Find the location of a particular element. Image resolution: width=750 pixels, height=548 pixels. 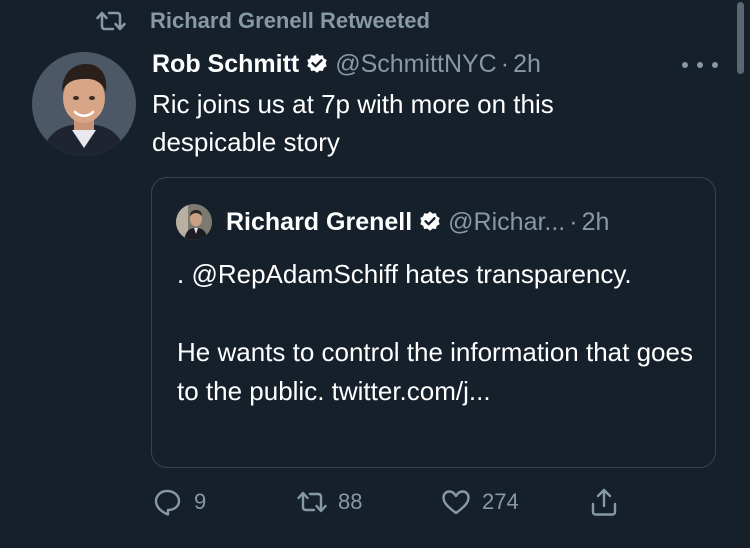

author-handle: @SchmittNYC is located at coordinates (416, 64).